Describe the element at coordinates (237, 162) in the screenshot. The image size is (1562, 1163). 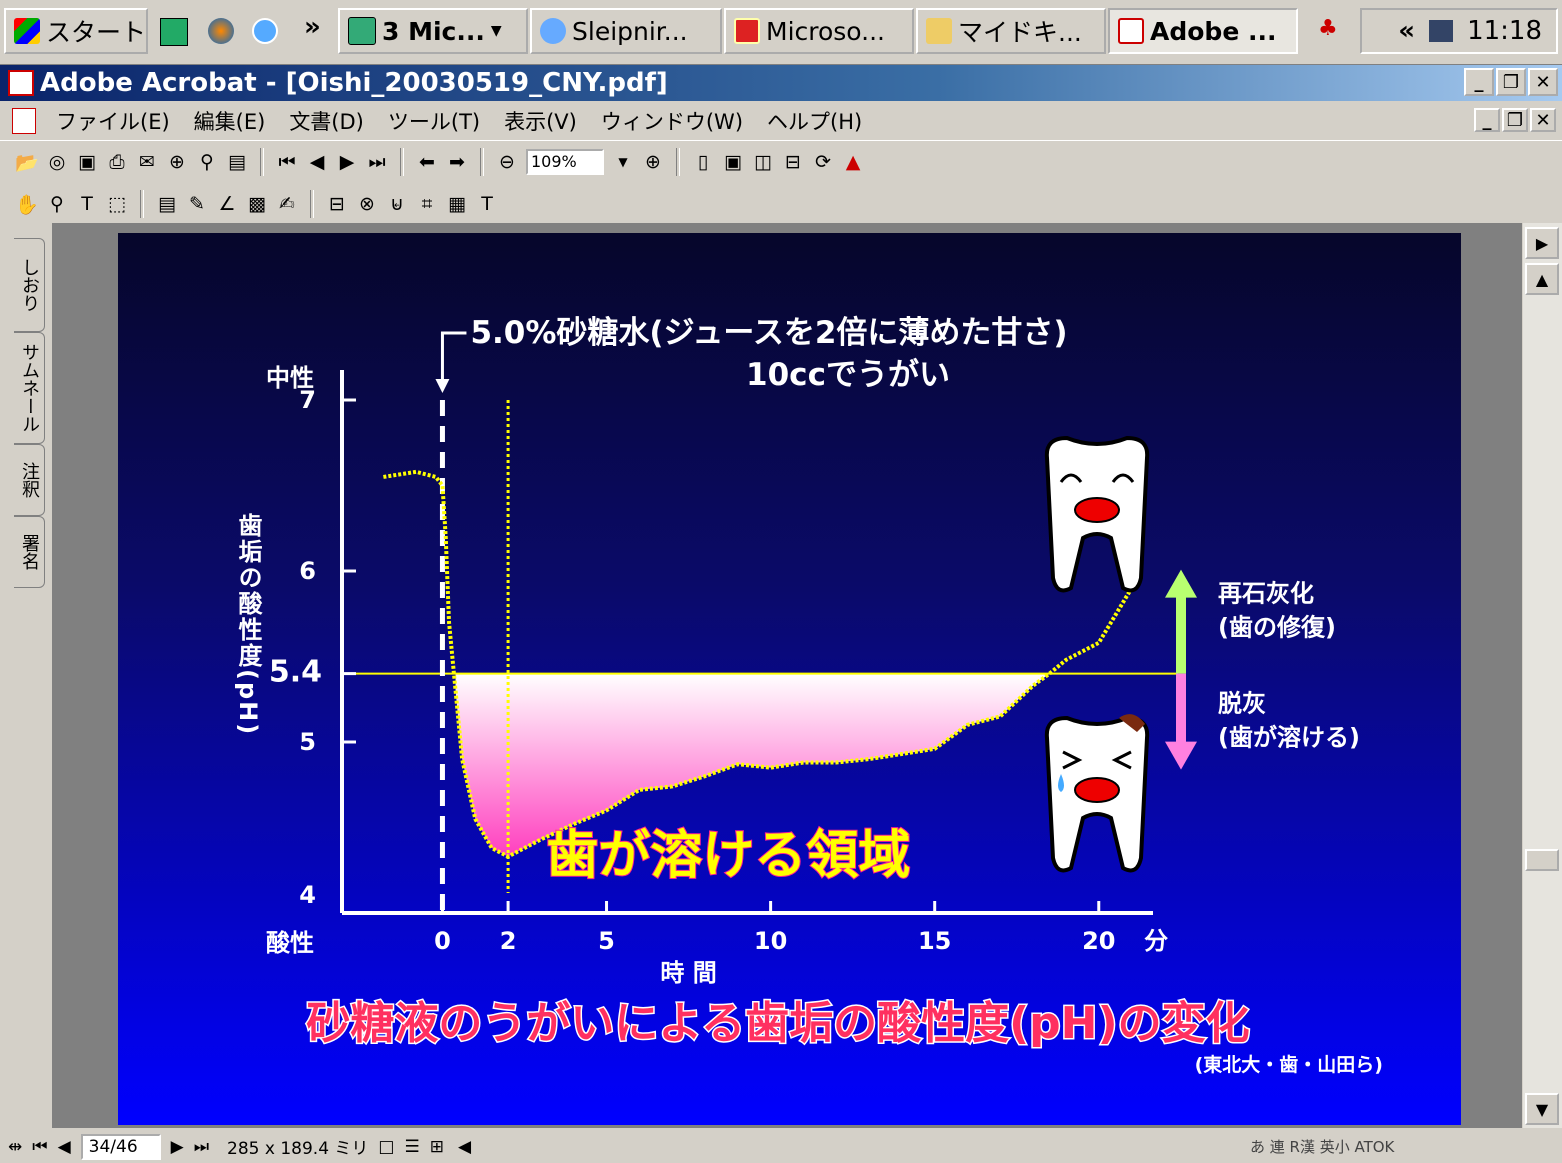
I see `navigation-pane-icon: ▤` at that location.